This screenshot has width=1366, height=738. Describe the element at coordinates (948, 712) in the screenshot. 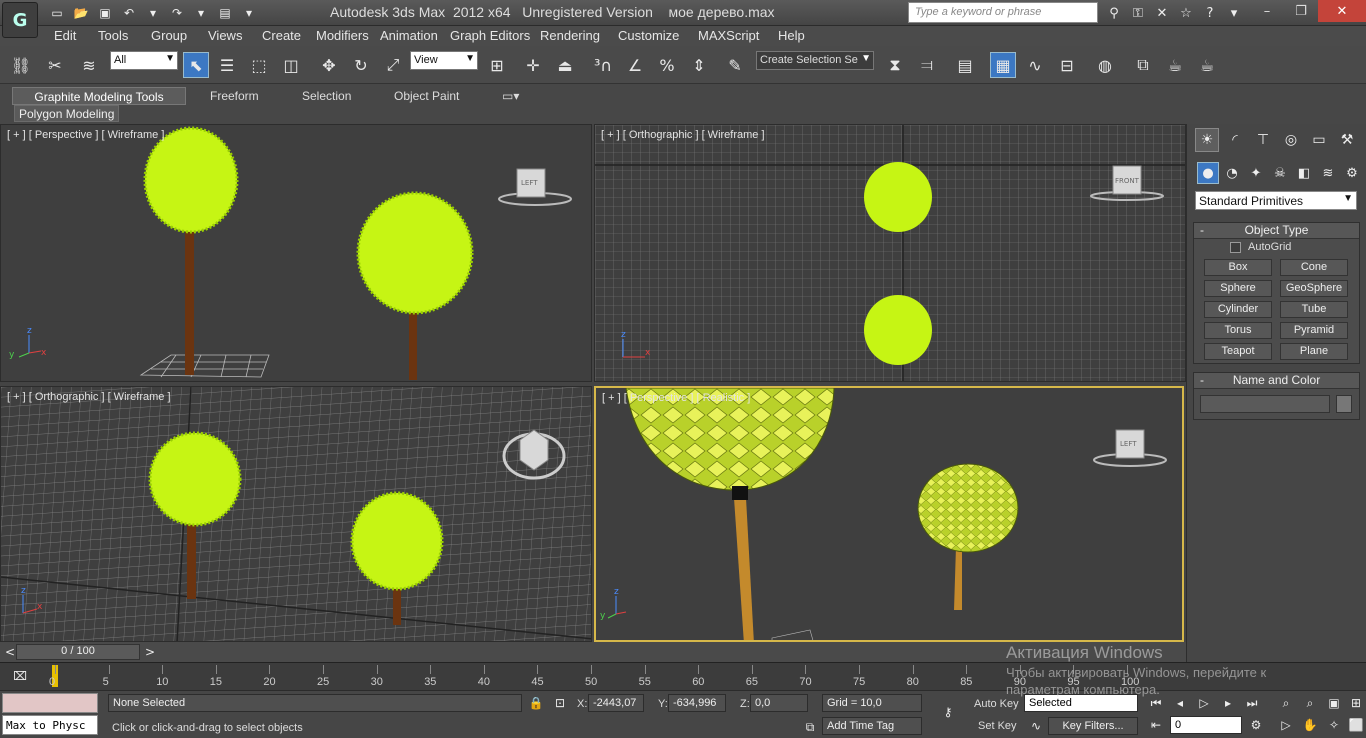

I see `set-key-key-icon: ⚷` at that location.